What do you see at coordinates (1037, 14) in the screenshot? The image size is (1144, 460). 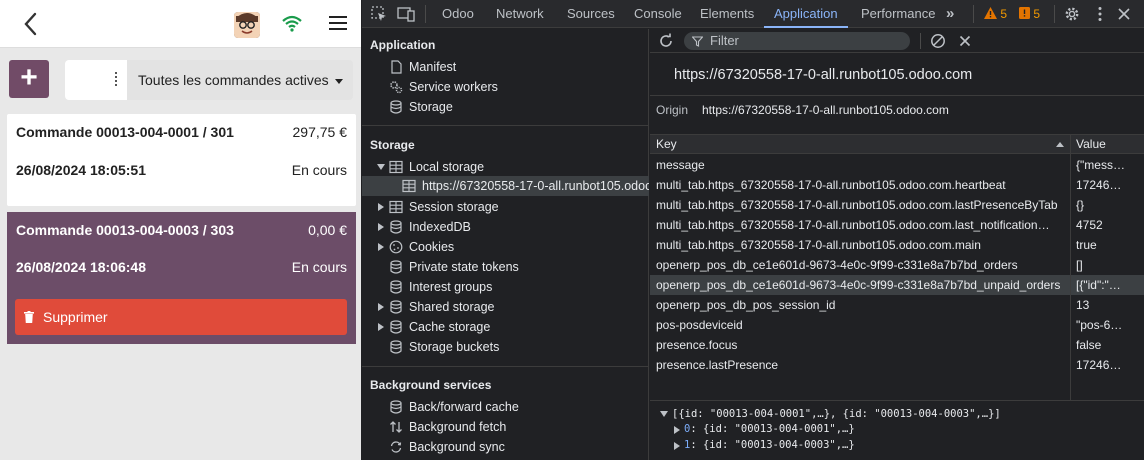 I see `errors-count: 5` at bounding box center [1037, 14].